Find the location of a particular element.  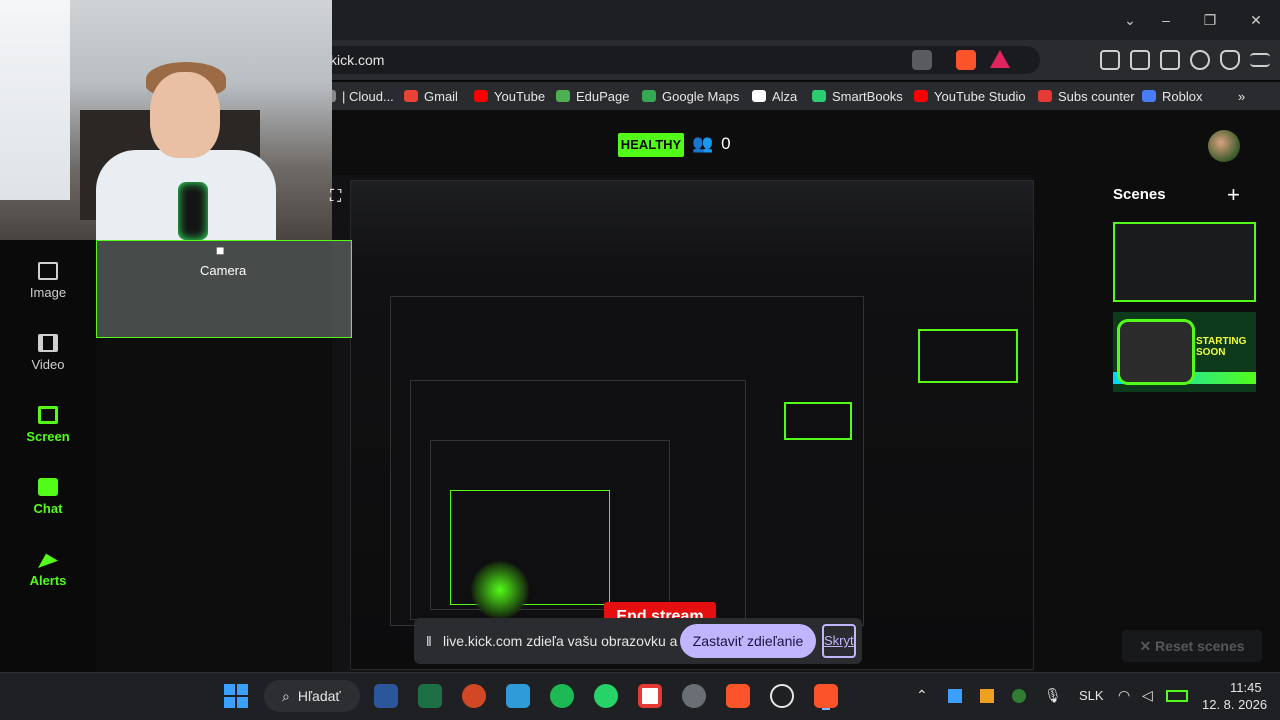

brave-active-icon is located at coordinates (826, 696).